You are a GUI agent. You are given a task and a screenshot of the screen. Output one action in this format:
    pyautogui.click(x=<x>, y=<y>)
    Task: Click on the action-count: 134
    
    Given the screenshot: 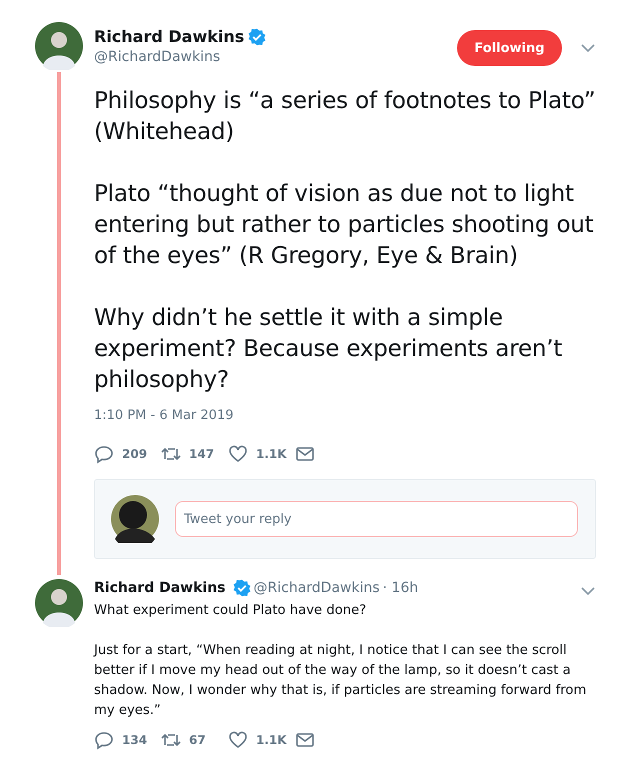 What is the action you would take?
    pyautogui.click(x=135, y=740)
    